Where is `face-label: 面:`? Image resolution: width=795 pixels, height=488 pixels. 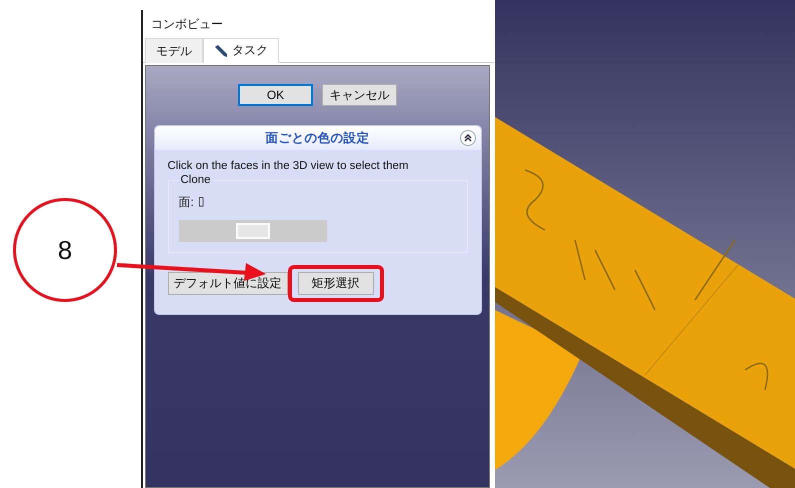 face-label: 面: is located at coordinates (186, 202).